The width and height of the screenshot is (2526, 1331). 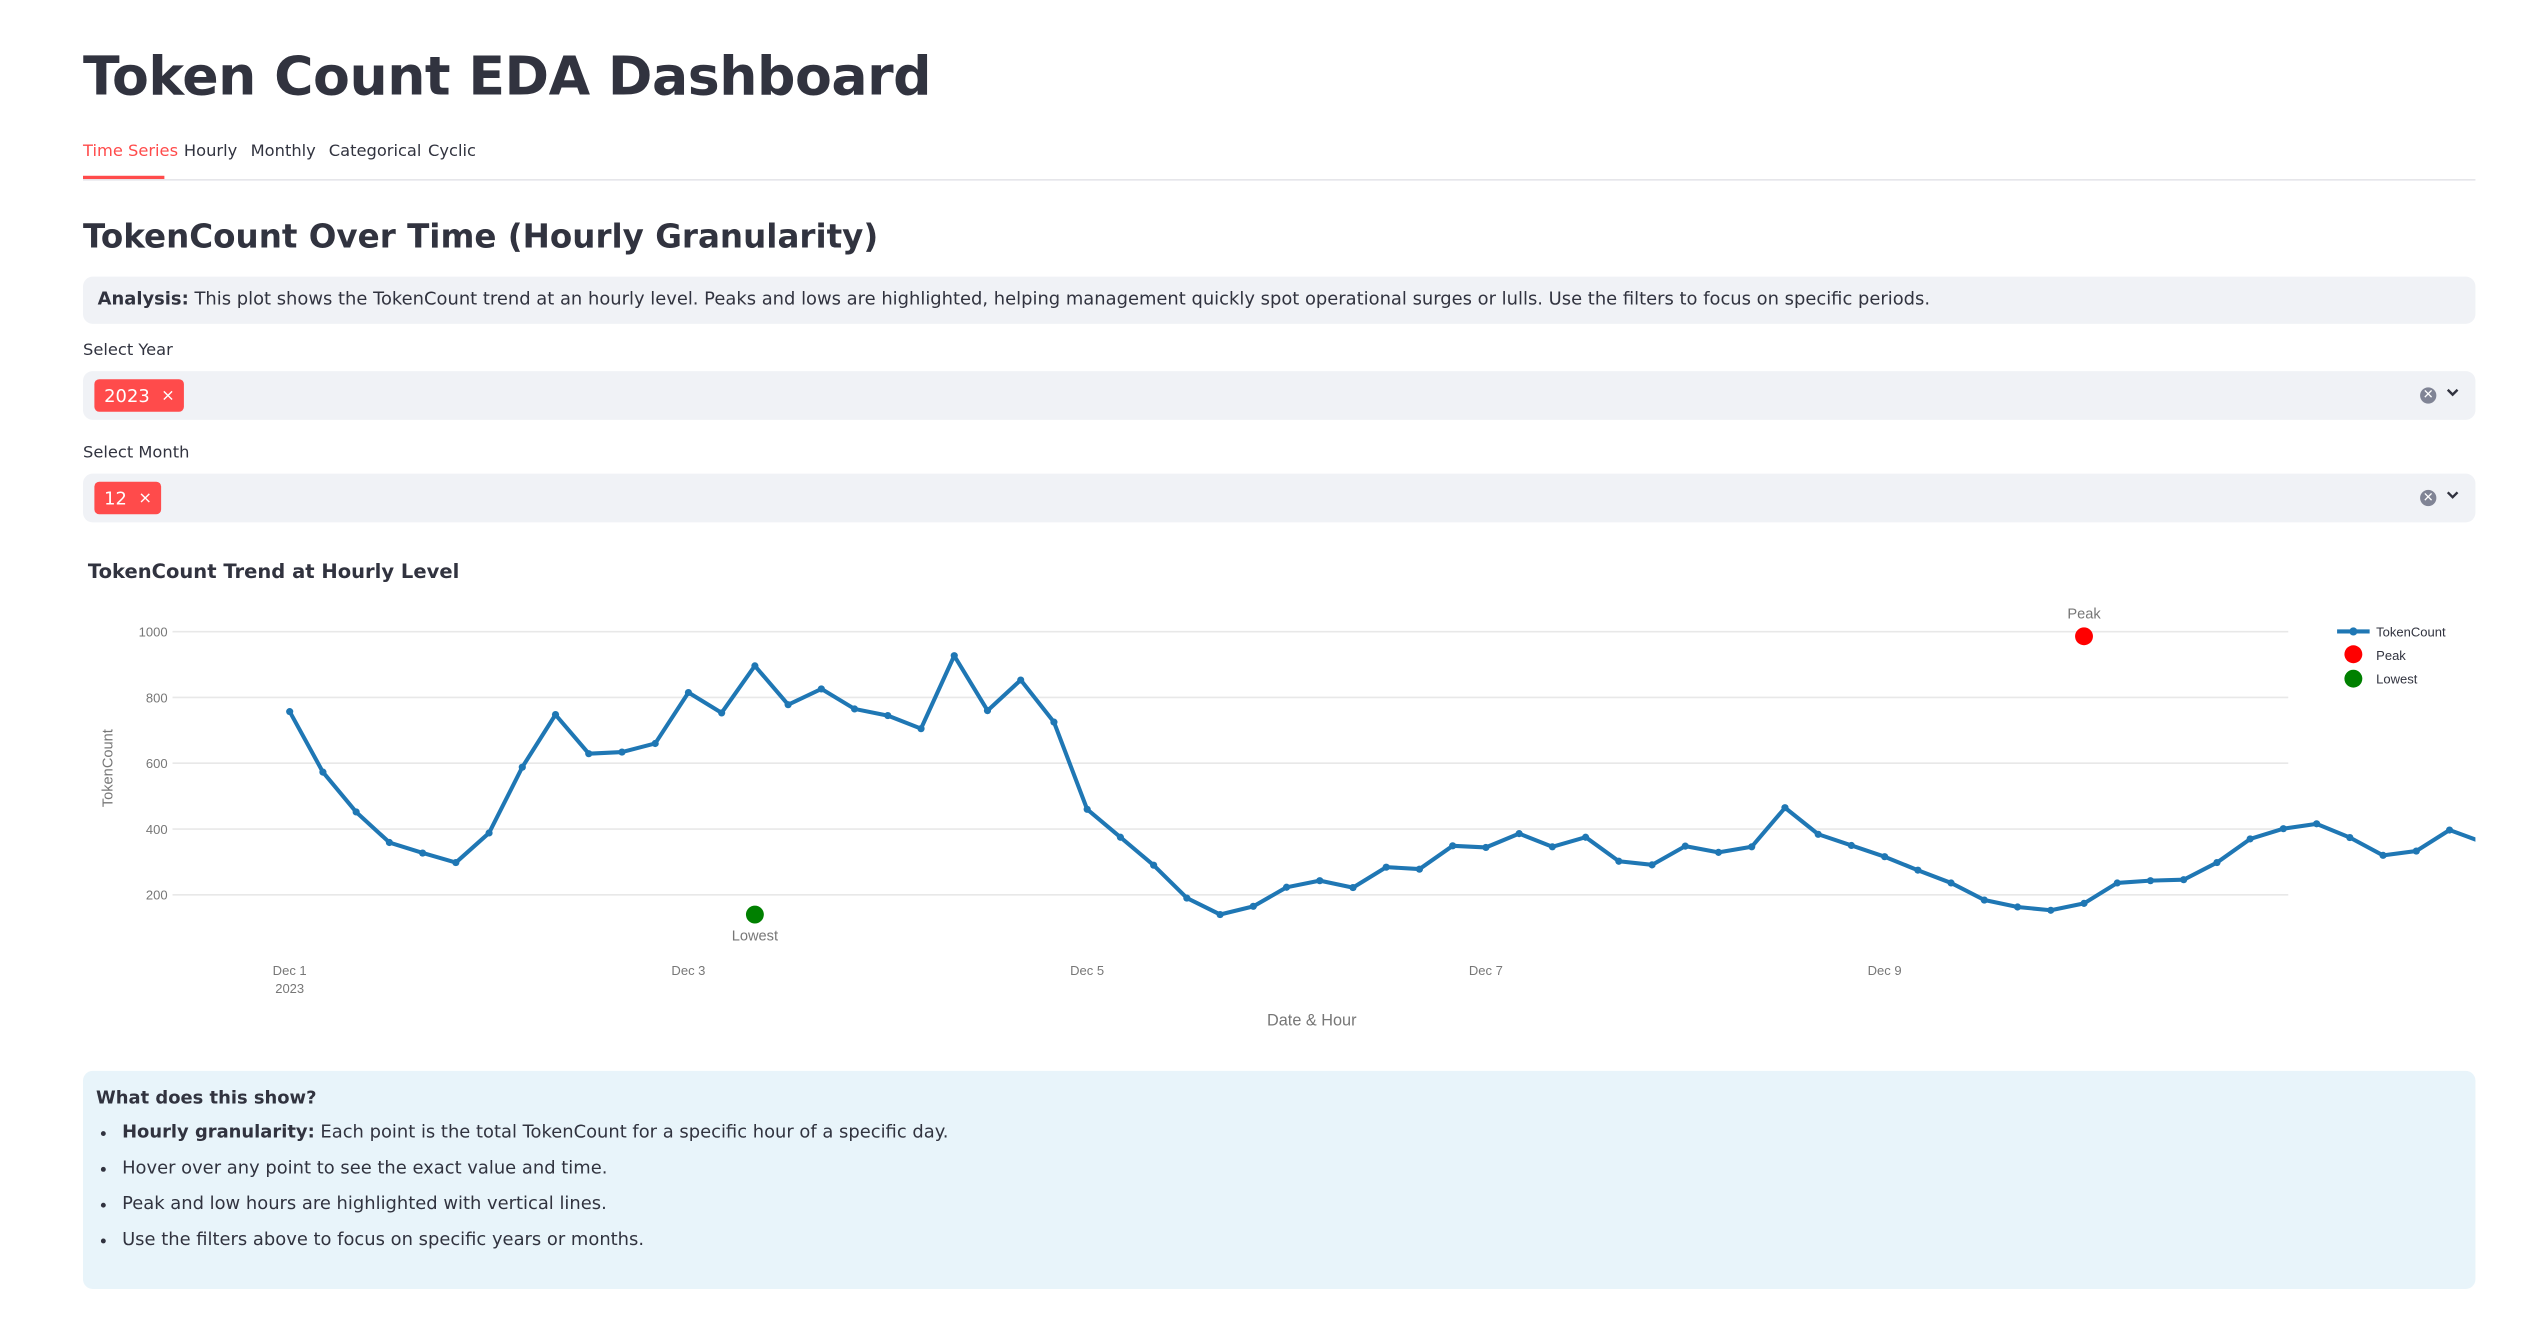 What do you see at coordinates (115, 498) in the screenshot?
I see `month-chip-label: 12` at bounding box center [115, 498].